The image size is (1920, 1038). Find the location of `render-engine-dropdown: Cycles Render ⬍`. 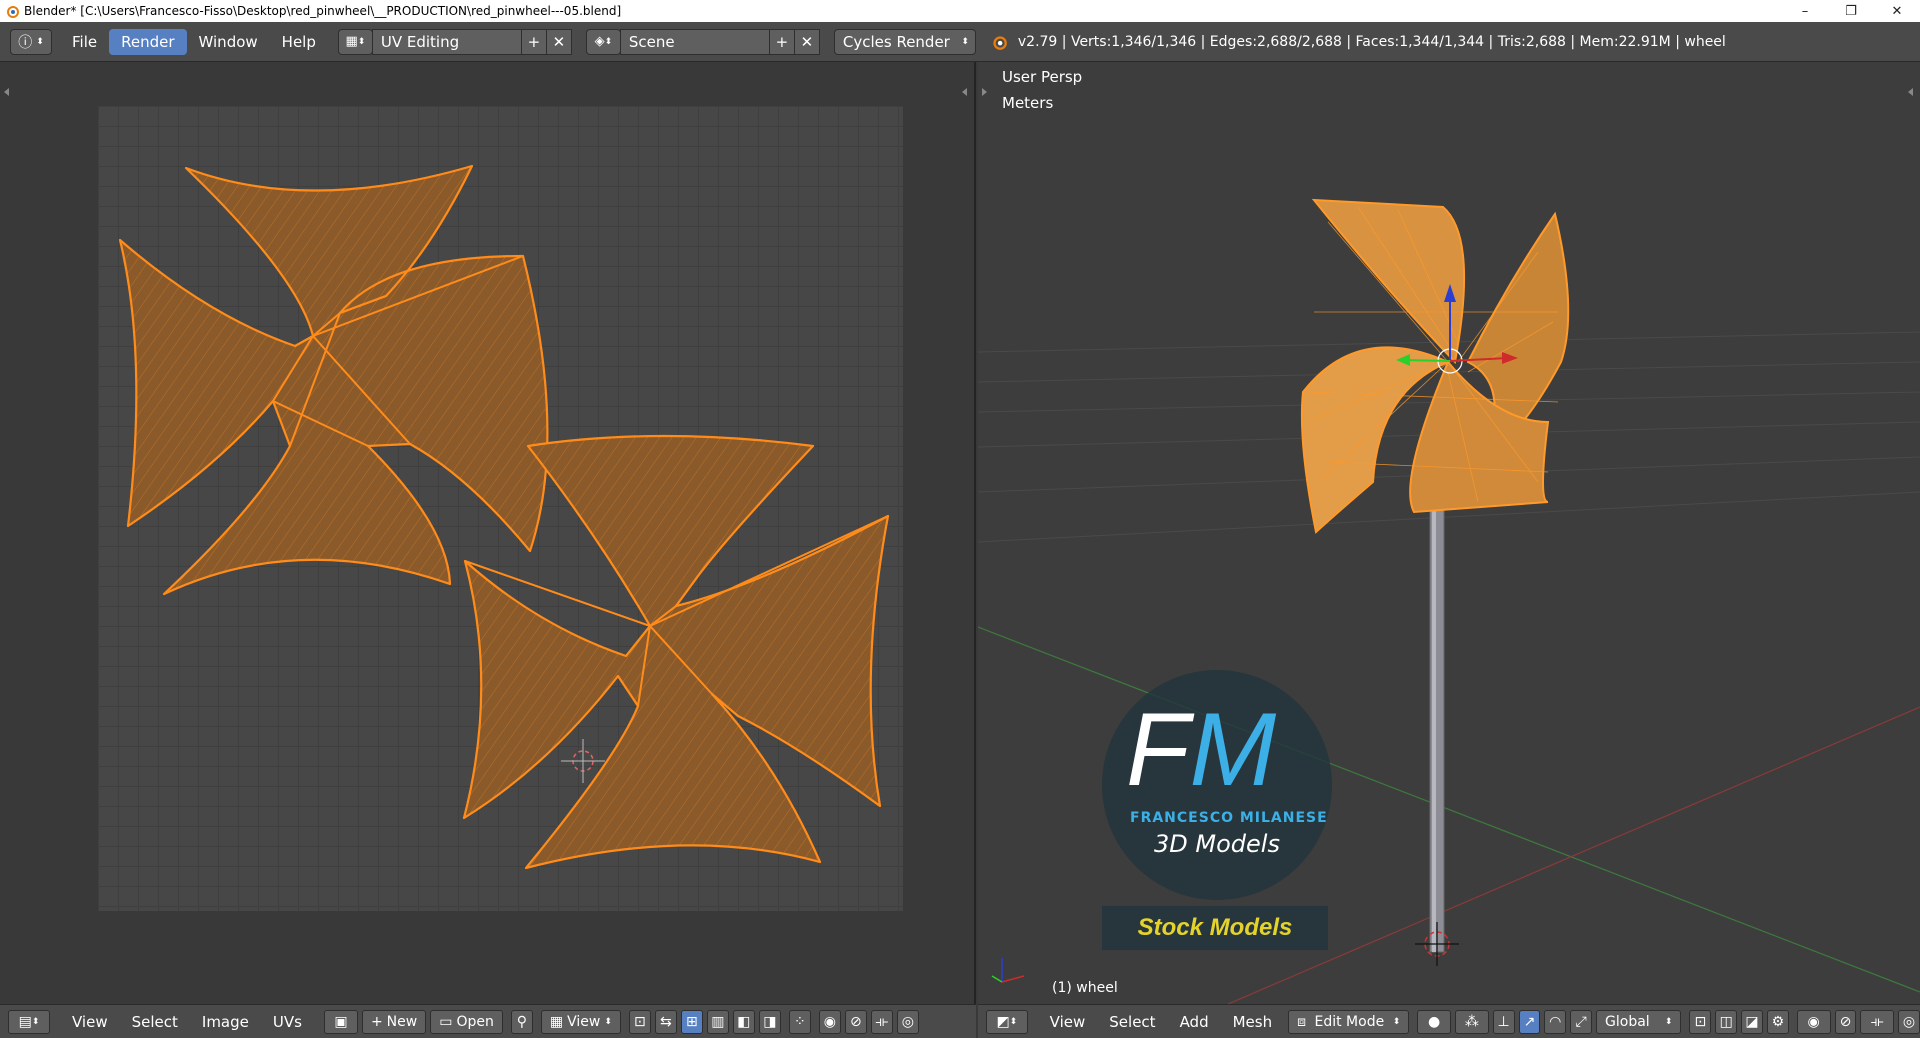

render-engine-dropdown: Cycles Render ⬍ is located at coordinates (904, 41).